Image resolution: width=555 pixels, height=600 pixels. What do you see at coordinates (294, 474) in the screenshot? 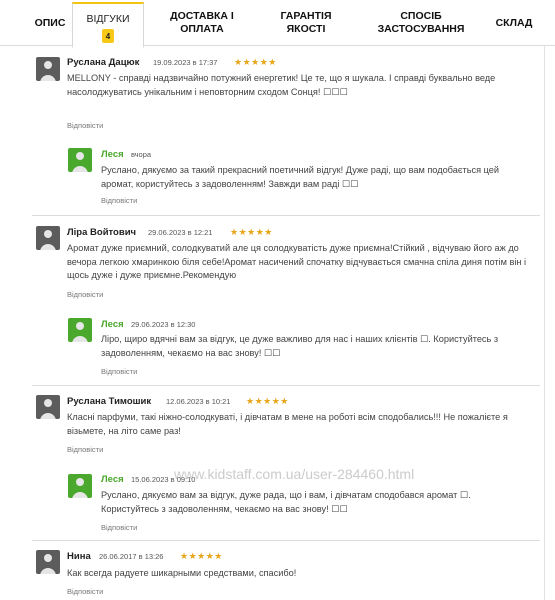
I see `watermark-text: www.kidstaff.com.ua/user-284460.html` at bounding box center [294, 474].